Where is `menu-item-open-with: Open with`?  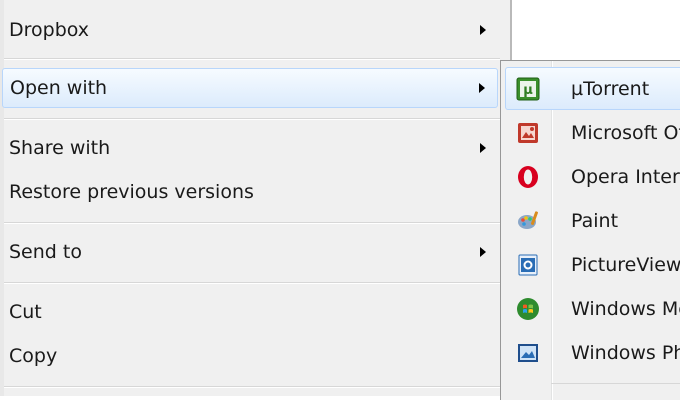 menu-item-open-with: Open with is located at coordinates (250, 88).